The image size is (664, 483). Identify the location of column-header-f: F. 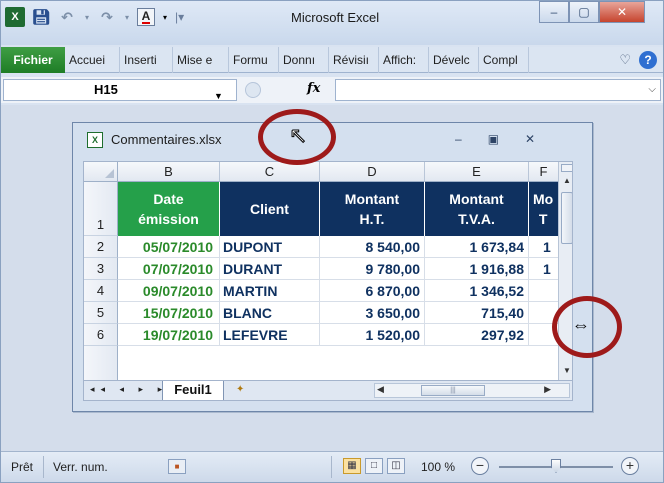
(544, 172).